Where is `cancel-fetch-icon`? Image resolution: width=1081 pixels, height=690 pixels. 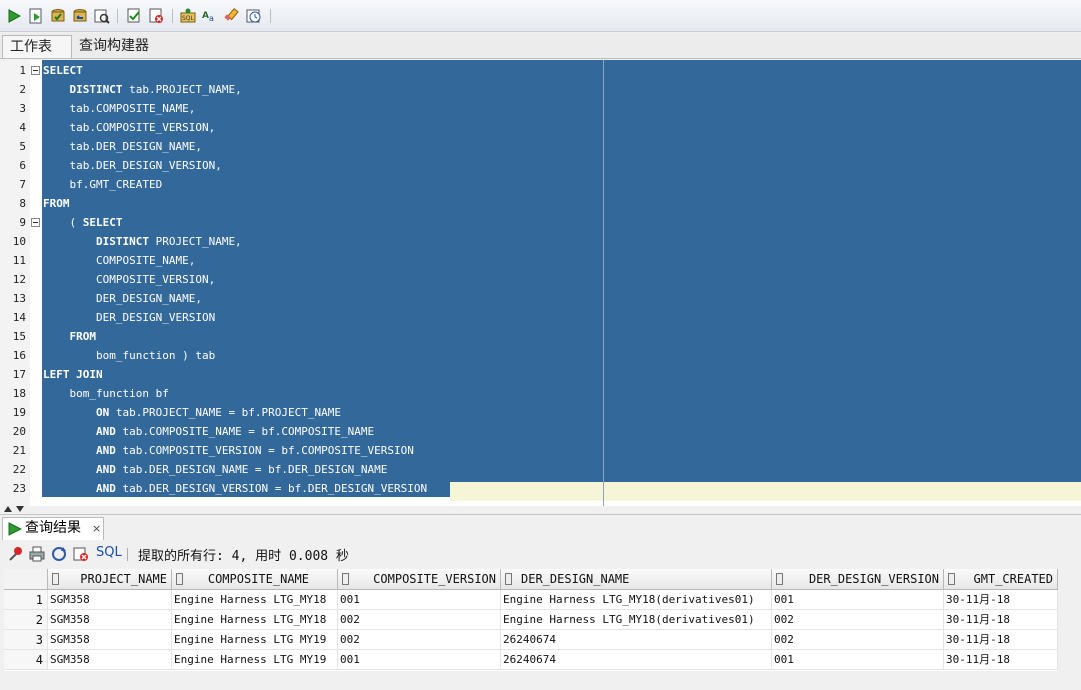
cancel-fetch-icon is located at coordinates (81, 555).